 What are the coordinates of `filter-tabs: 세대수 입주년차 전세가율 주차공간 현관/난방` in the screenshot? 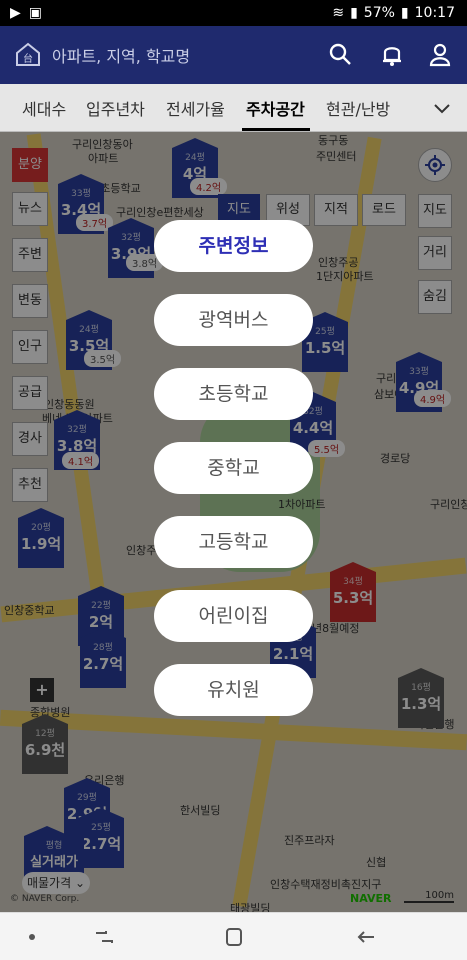 It's located at (233, 108).